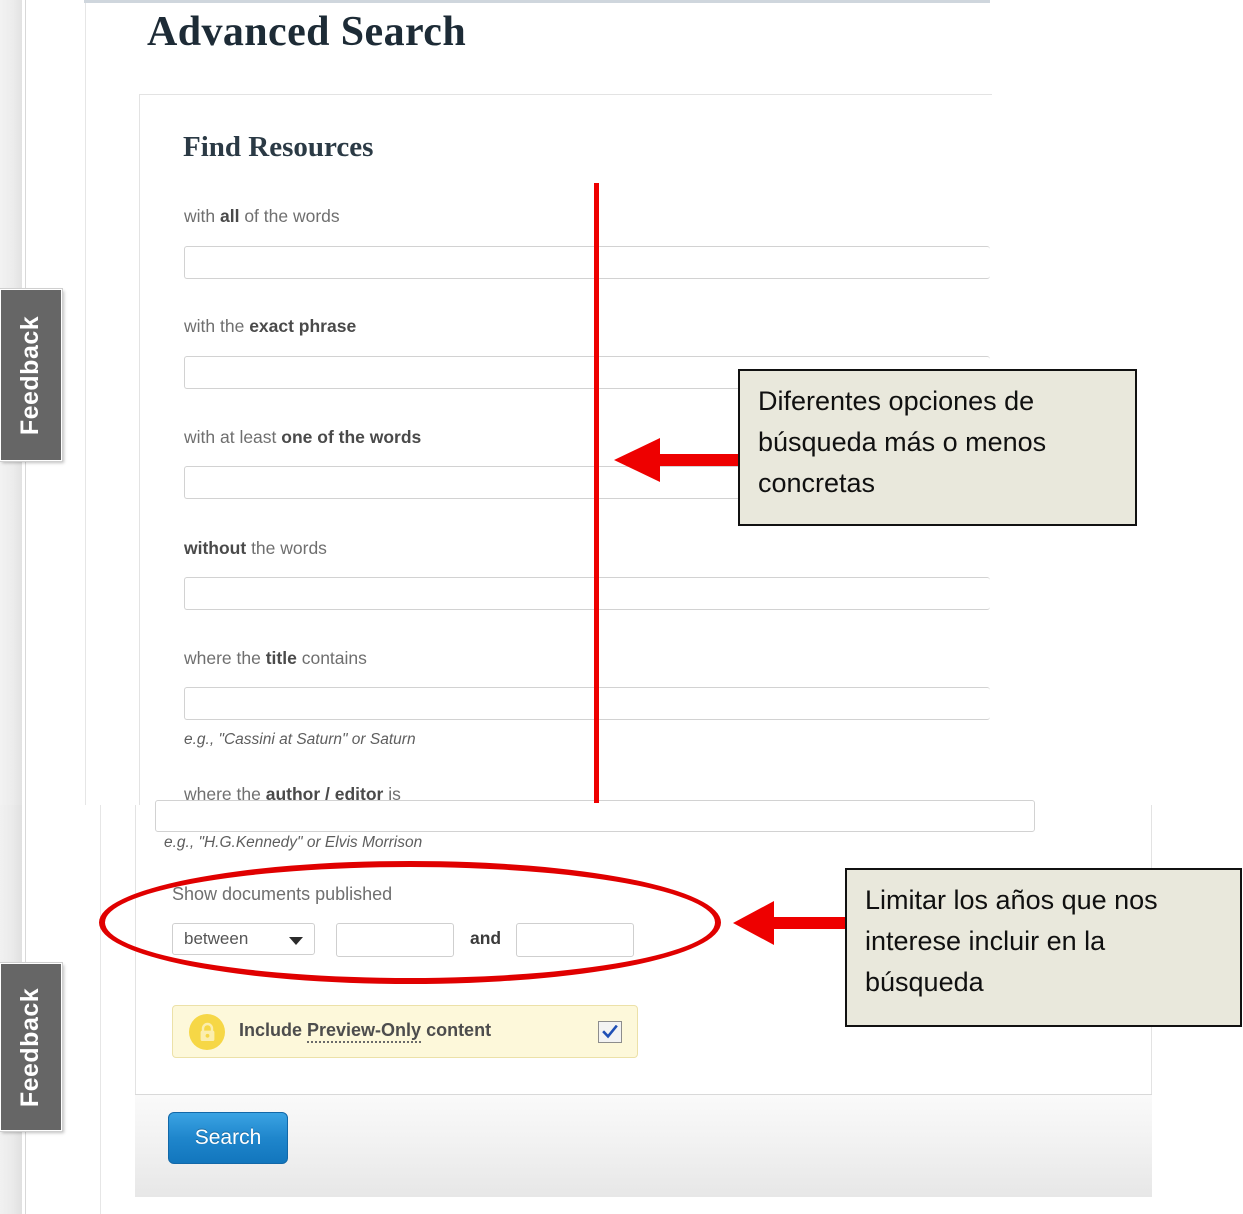 This screenshot has height=1214, width=1243. Describe the element at coordinates (207, 1032) in the screenshot. I see `lock-icon` at that location.